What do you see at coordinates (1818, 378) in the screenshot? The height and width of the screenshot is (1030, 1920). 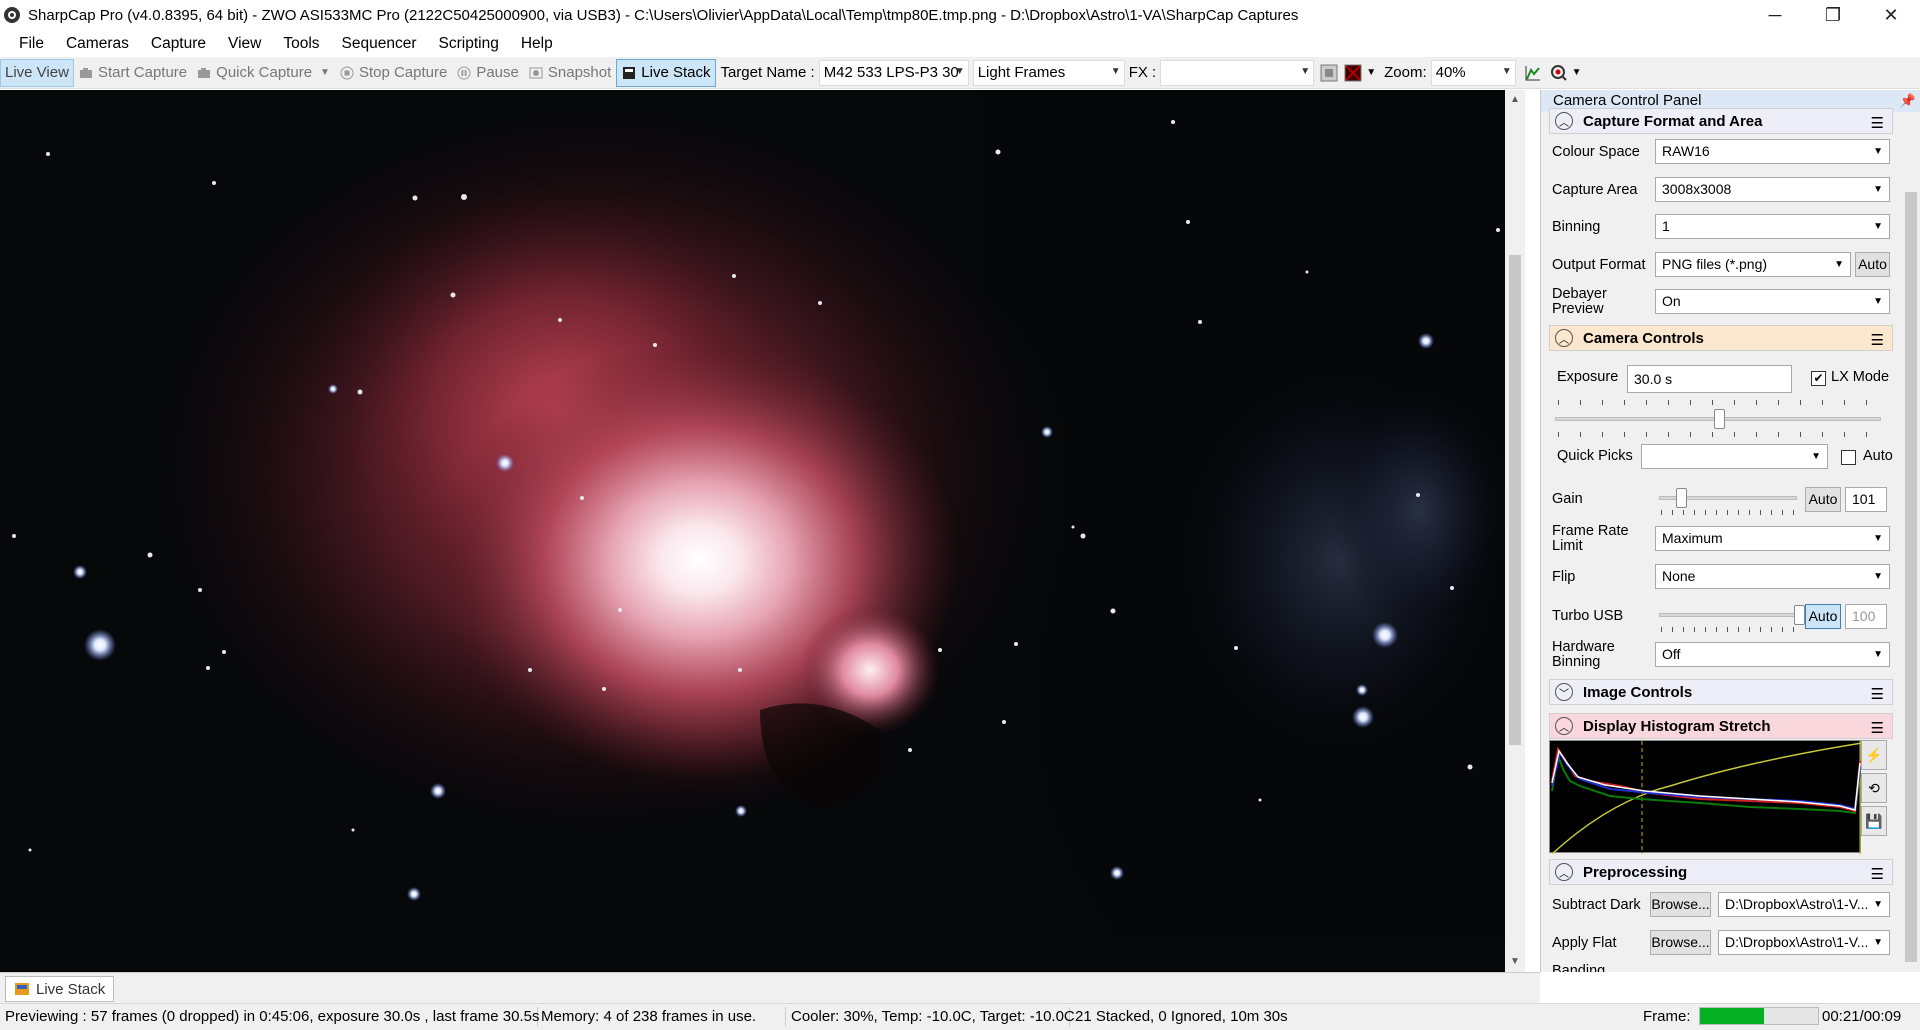 I see `lx-mode-checkbox: ✔` at bounding box center [1818, 378].